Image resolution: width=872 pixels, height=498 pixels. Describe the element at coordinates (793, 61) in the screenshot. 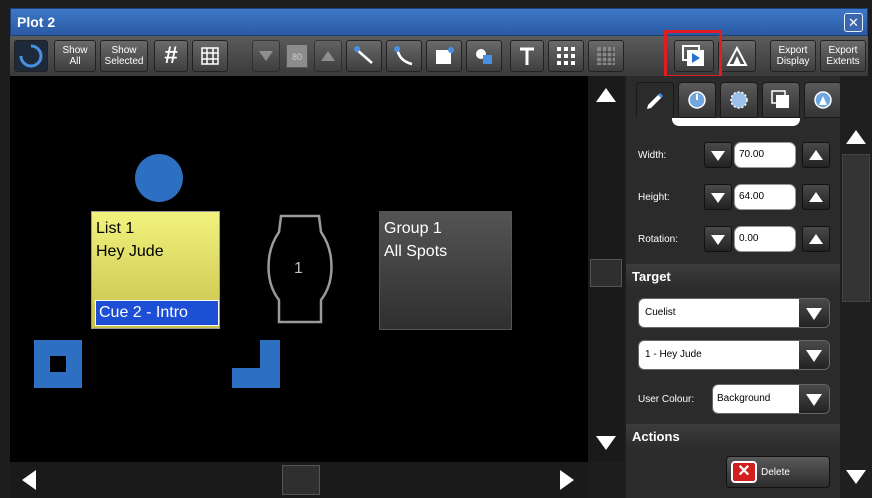

I see `export-display-label-2: Display` at that location.